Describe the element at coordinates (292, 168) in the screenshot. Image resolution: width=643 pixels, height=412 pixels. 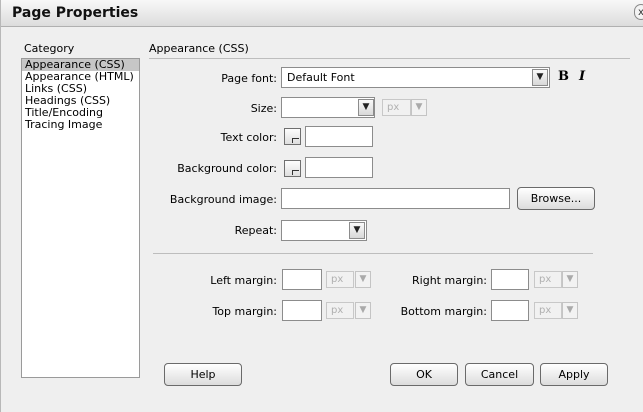
I see `background-color-swatch` at that location.